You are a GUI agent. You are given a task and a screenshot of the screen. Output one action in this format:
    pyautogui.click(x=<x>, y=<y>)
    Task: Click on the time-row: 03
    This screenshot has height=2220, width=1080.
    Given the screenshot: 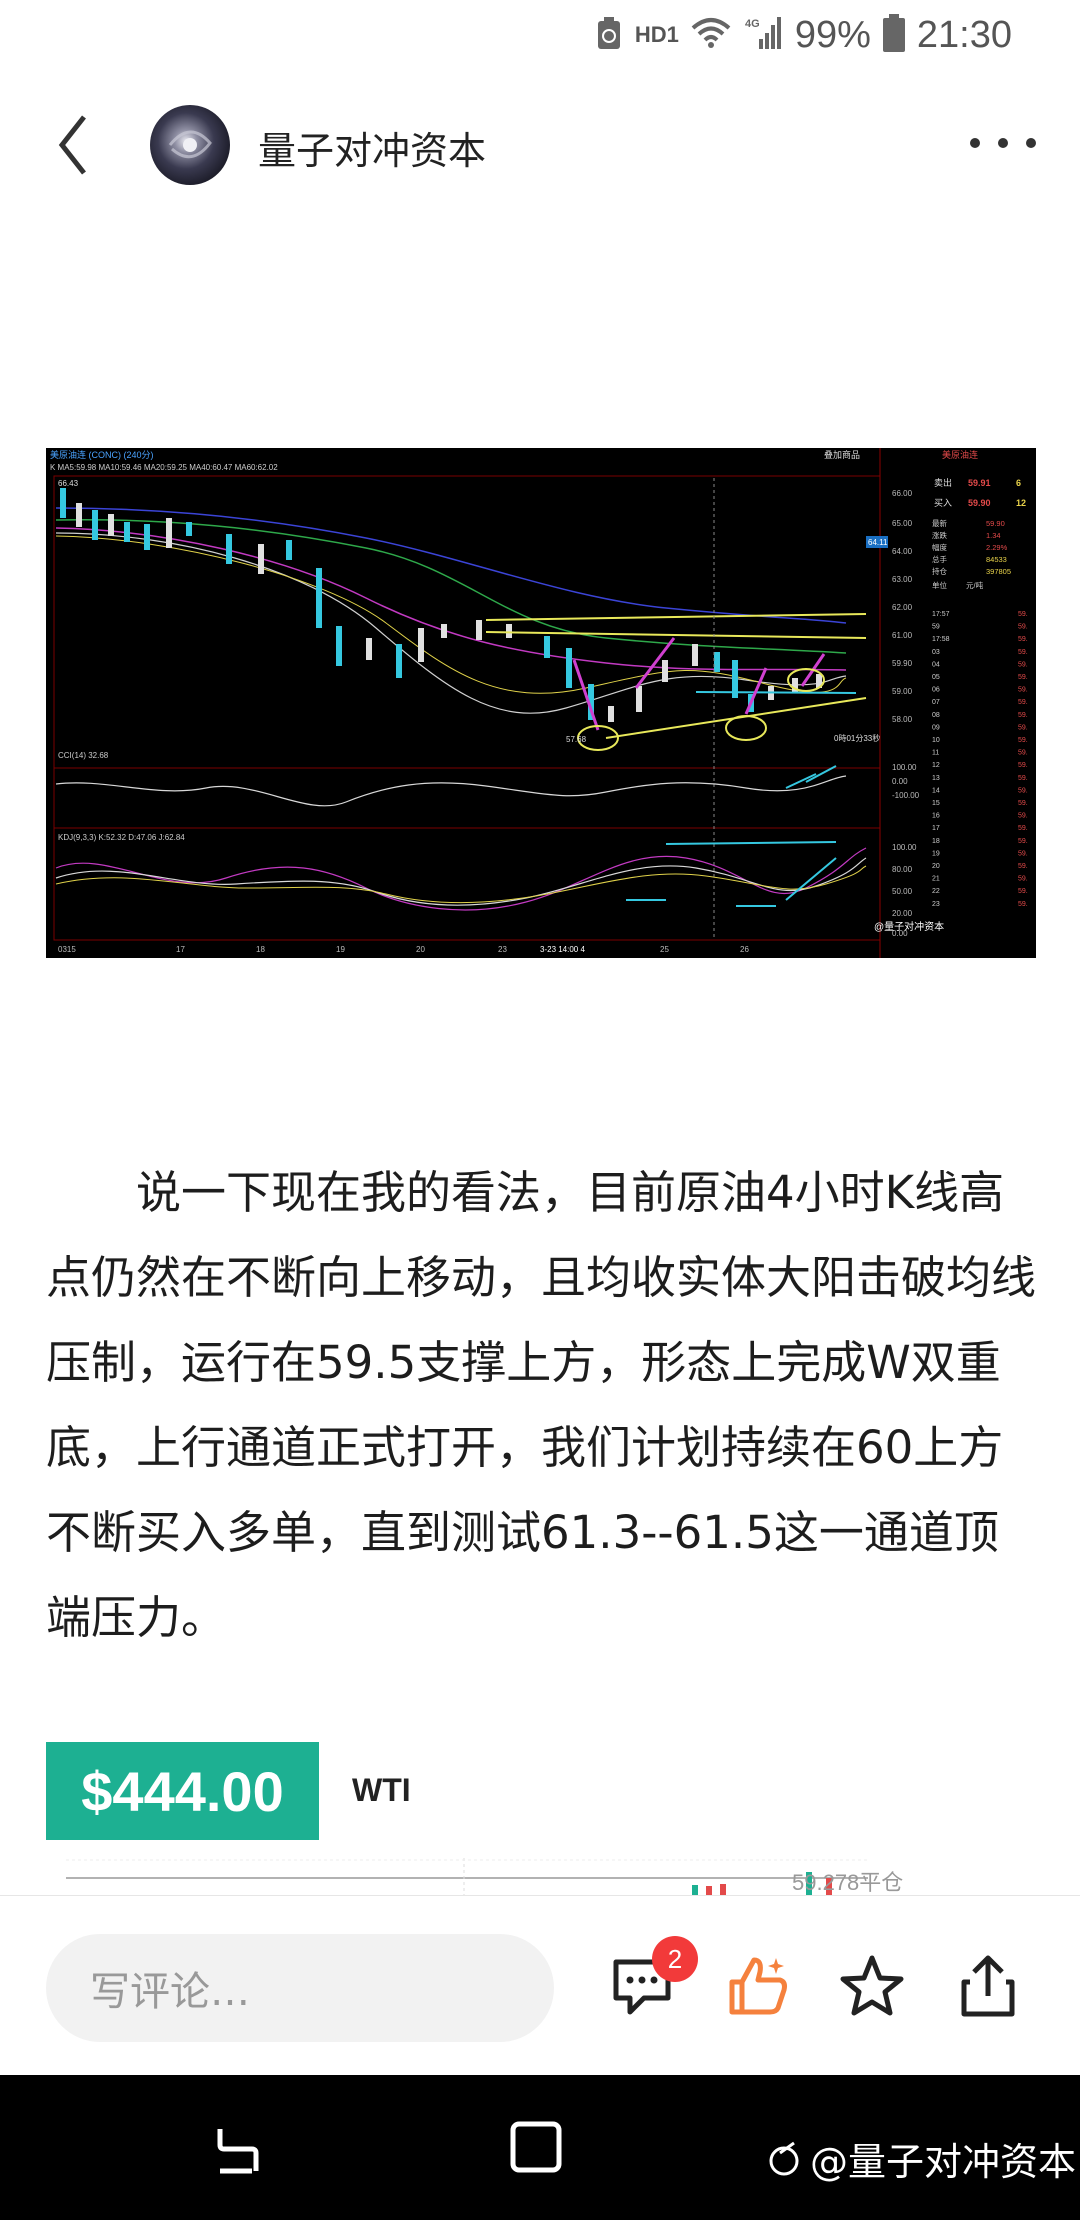 What is the action you would take?
    pyautogui.click(x=936, y=652)
    